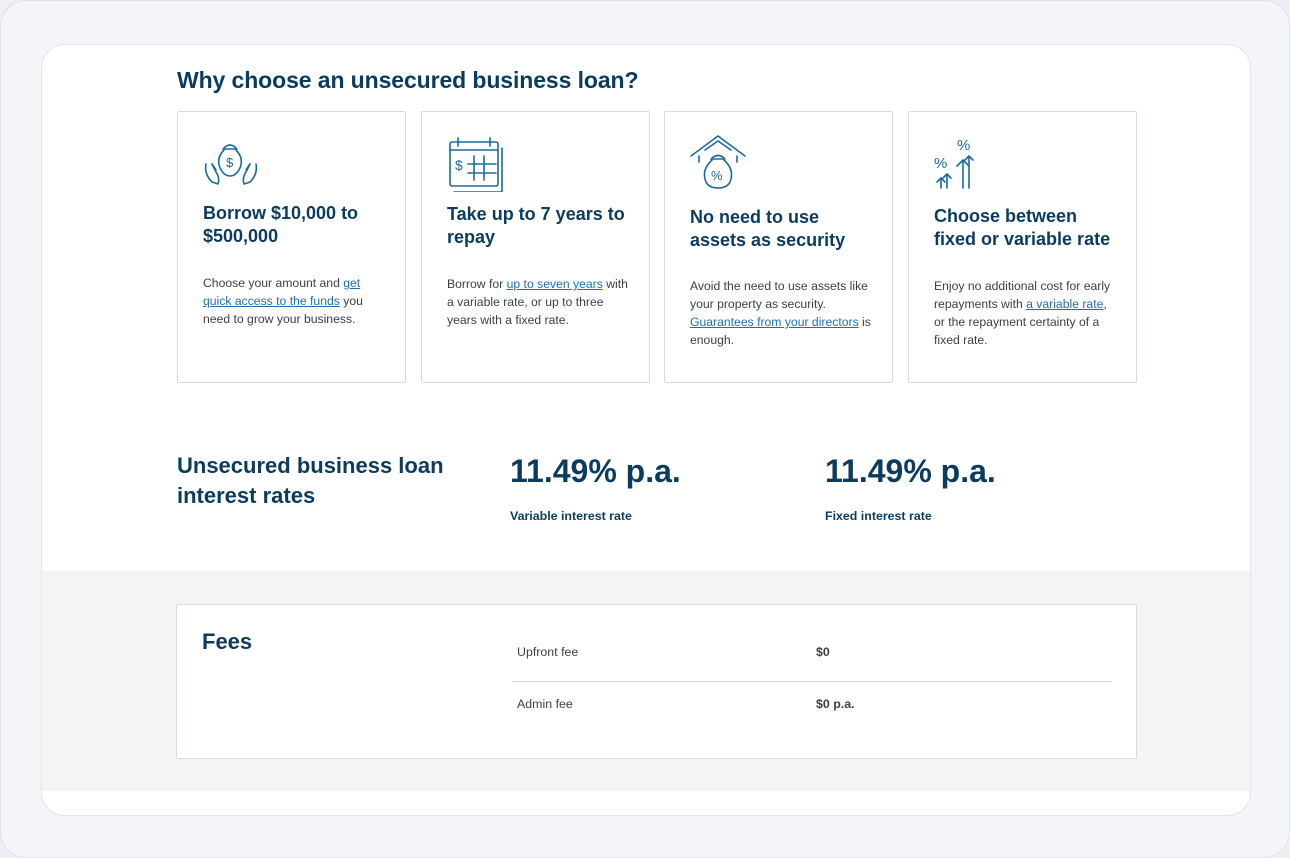  What do you see at coordinates (595, 471) in the screenshot?
I see `variable-rate-value: 11.49% p.a.` at bounding box center [595, 471].